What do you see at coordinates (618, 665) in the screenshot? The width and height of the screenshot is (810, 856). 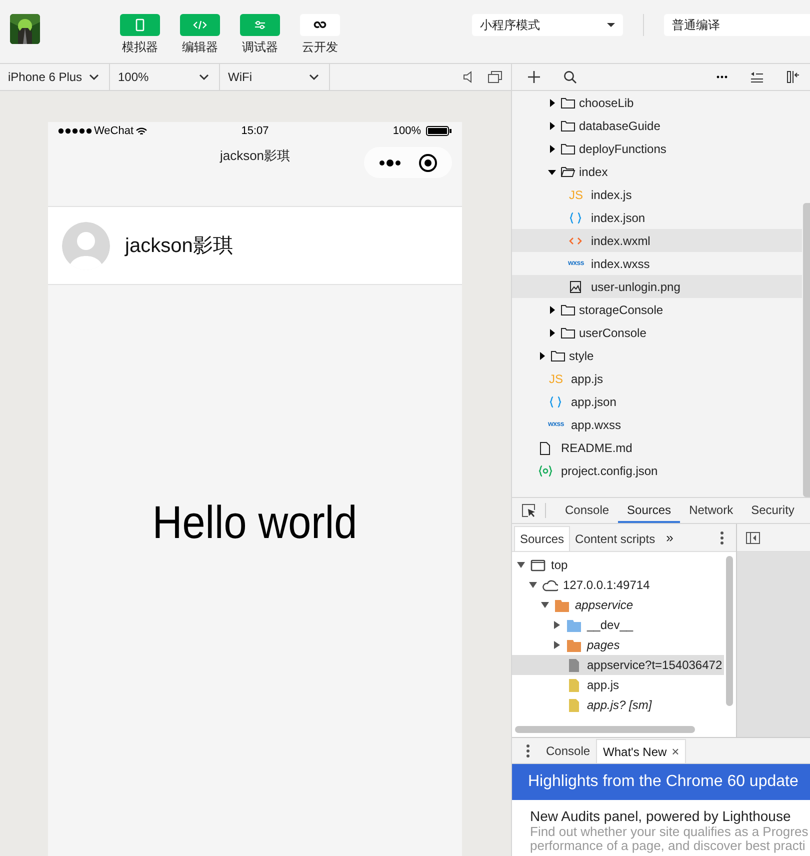 I see `source-tree-item: appservice?t=154036472` at bounding box center [618, 665].